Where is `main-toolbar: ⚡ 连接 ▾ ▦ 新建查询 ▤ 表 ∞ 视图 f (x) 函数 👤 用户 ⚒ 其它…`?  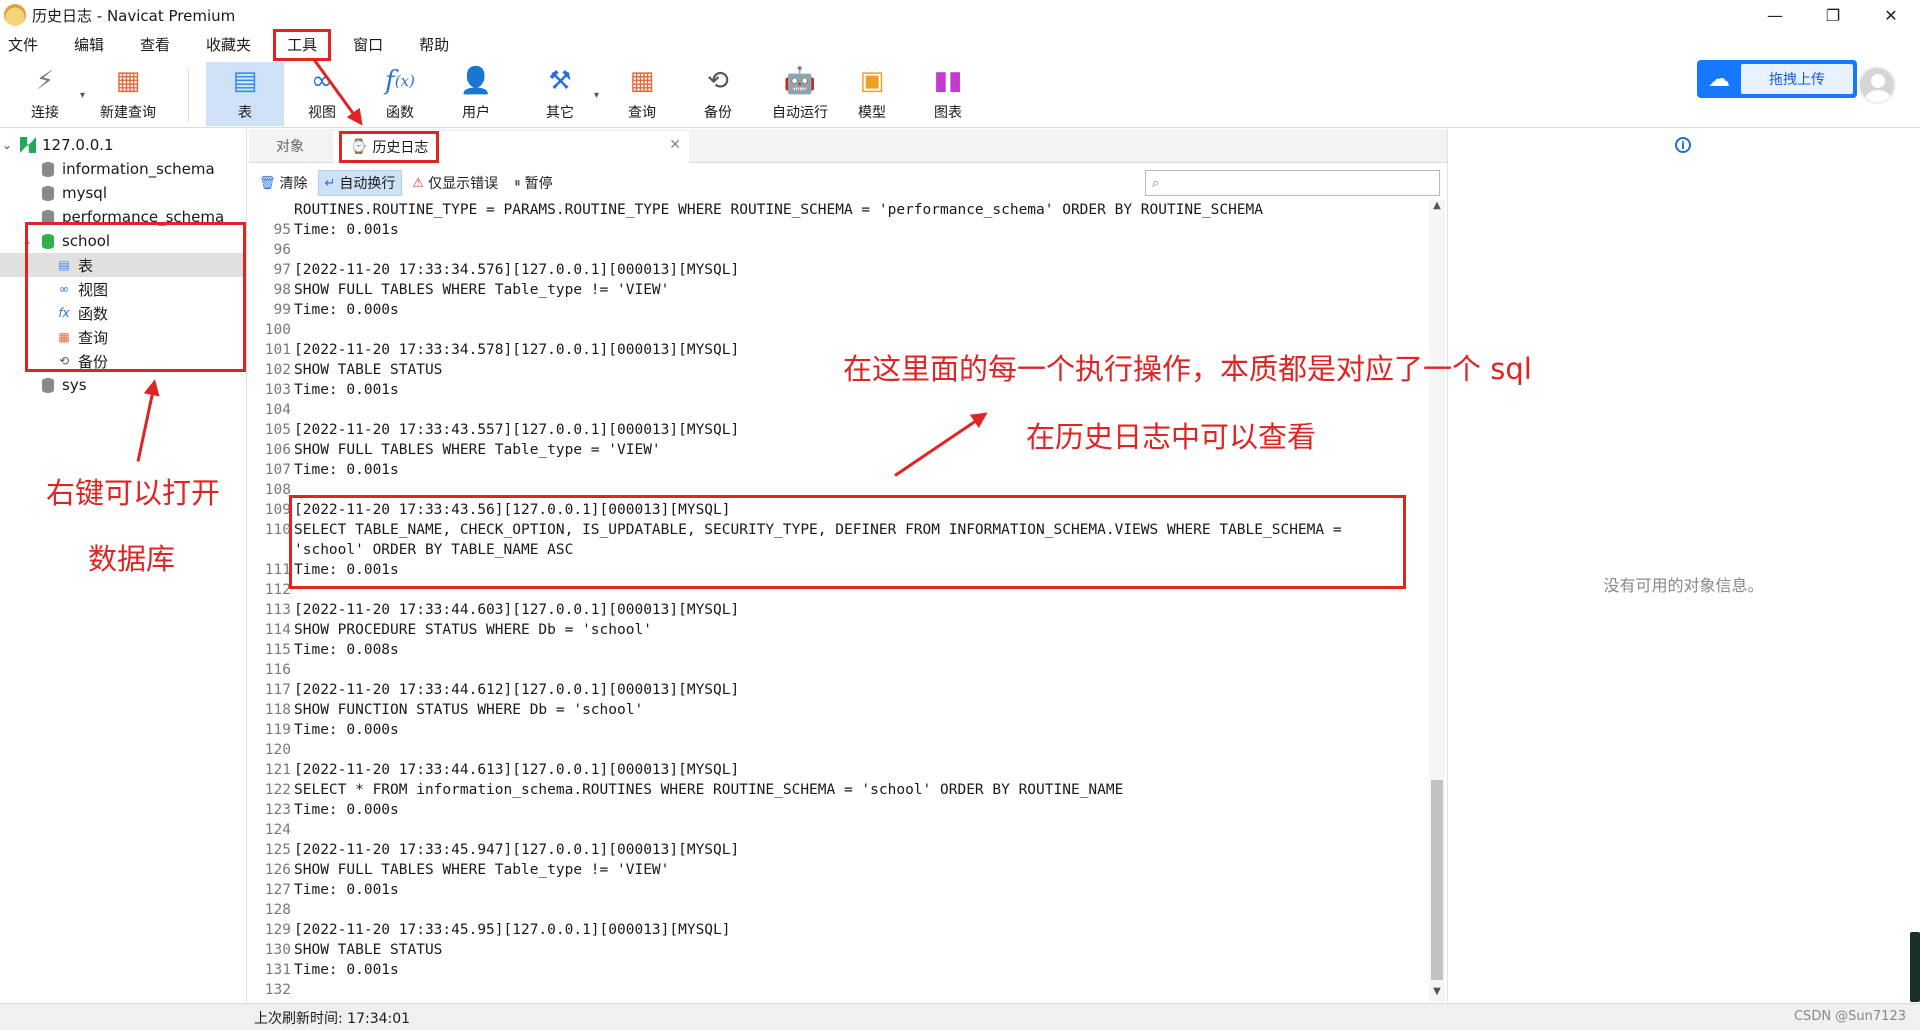 main-toolbar: ⚡ 连接 ▾ ▦ 新建查询 ▤ 表 ∞ 视图 f (x) 函数 👤 用户 ⚒ 其它… is located at coordinates (960, 94).